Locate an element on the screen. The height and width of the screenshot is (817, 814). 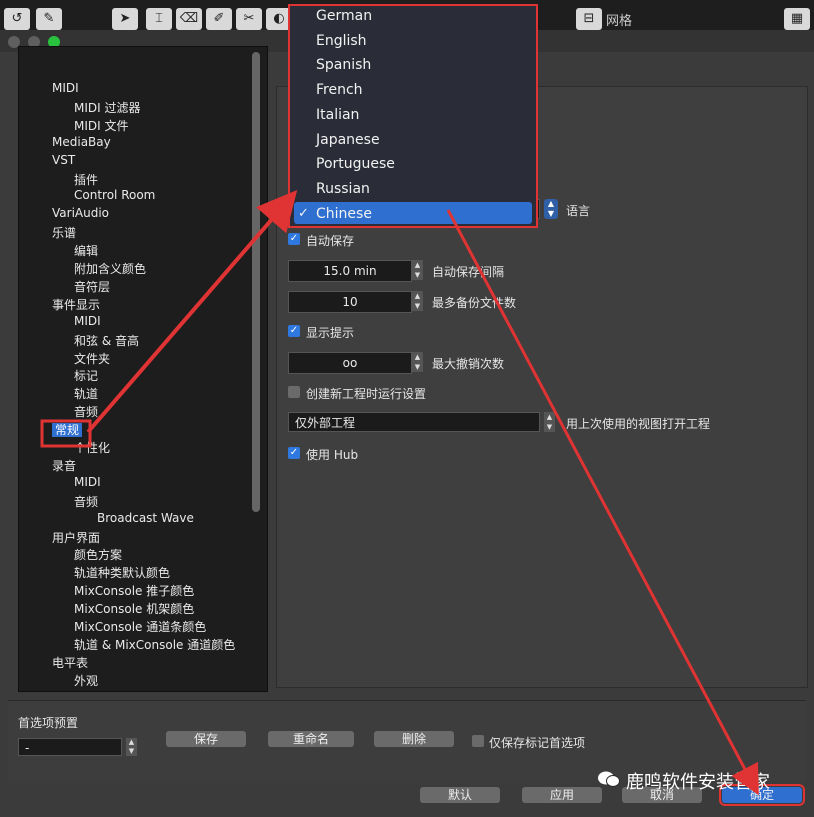
max-backups-field: 10 is located at coordinates (350, 302).